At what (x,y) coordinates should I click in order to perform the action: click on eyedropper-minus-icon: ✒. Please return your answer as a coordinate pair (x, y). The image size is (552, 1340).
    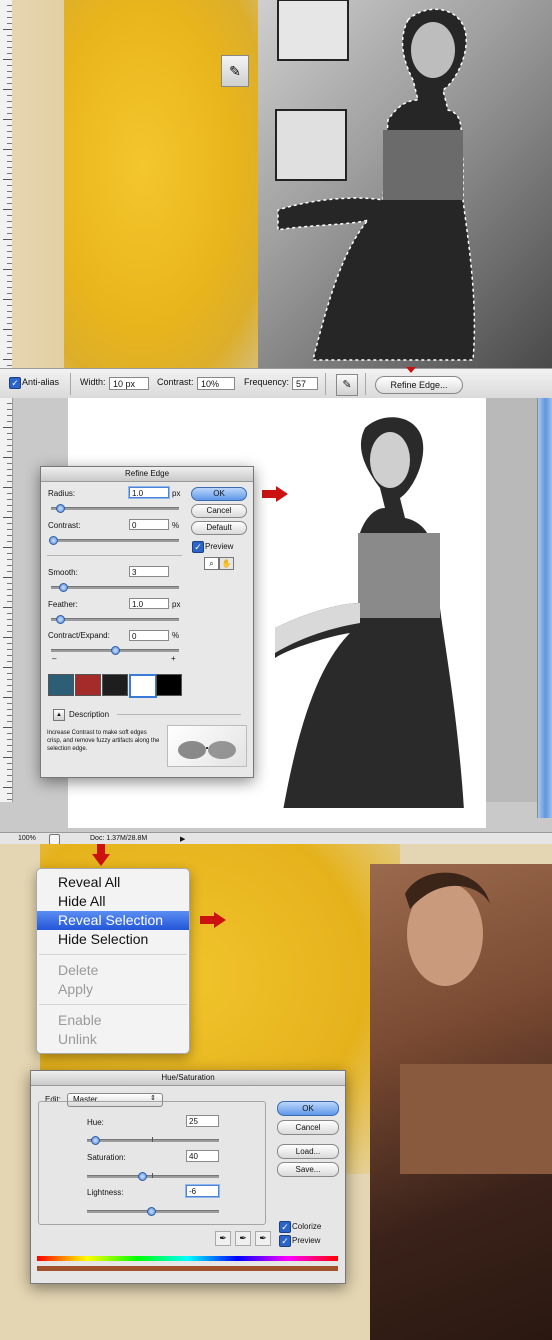
    Looking at the image, I should click on (263, 1238).